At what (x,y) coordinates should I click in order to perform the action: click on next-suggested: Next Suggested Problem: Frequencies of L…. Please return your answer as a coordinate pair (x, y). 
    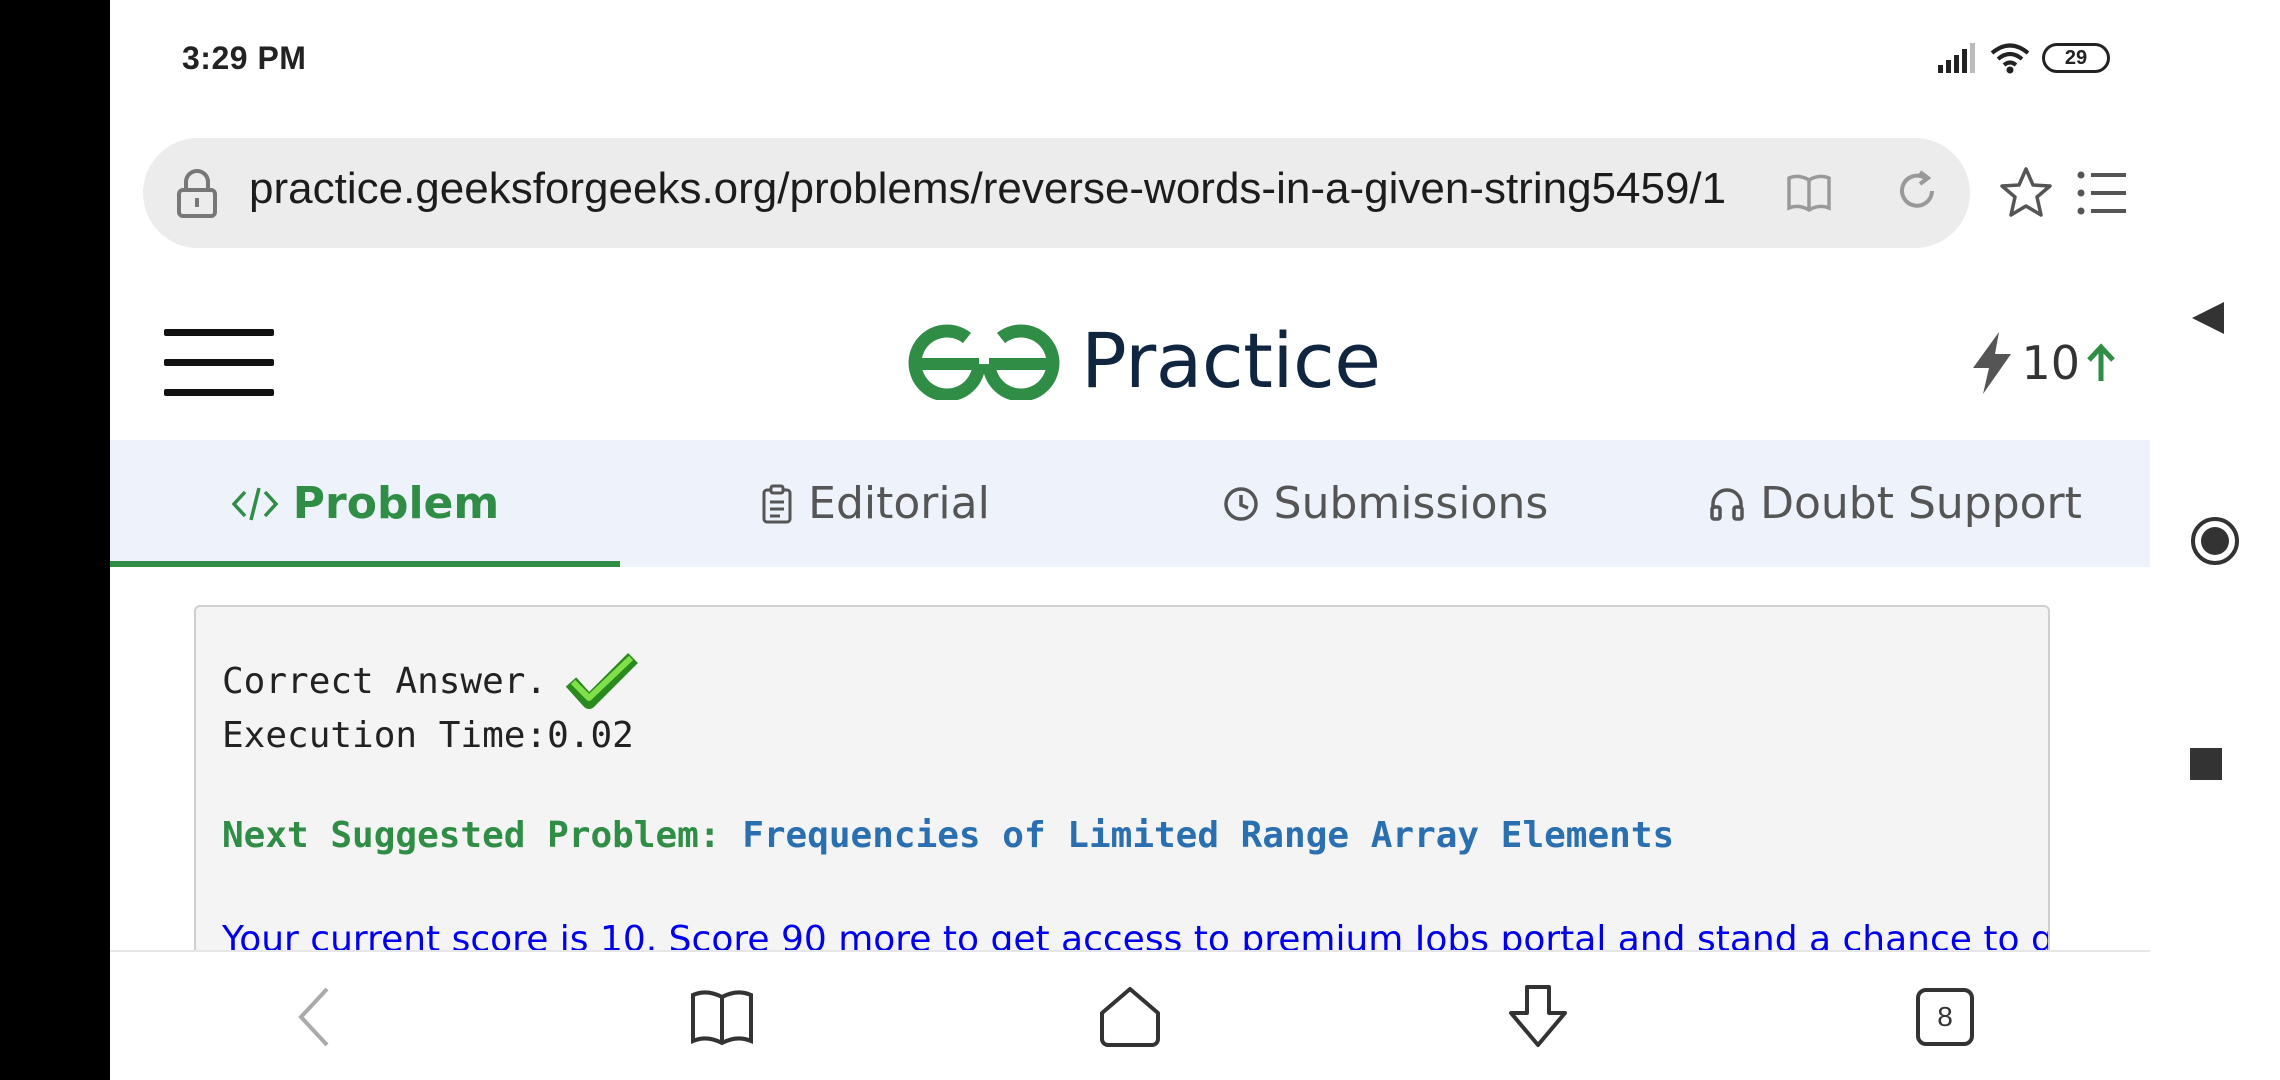
    Looking at the image, I should click on (948, 835).